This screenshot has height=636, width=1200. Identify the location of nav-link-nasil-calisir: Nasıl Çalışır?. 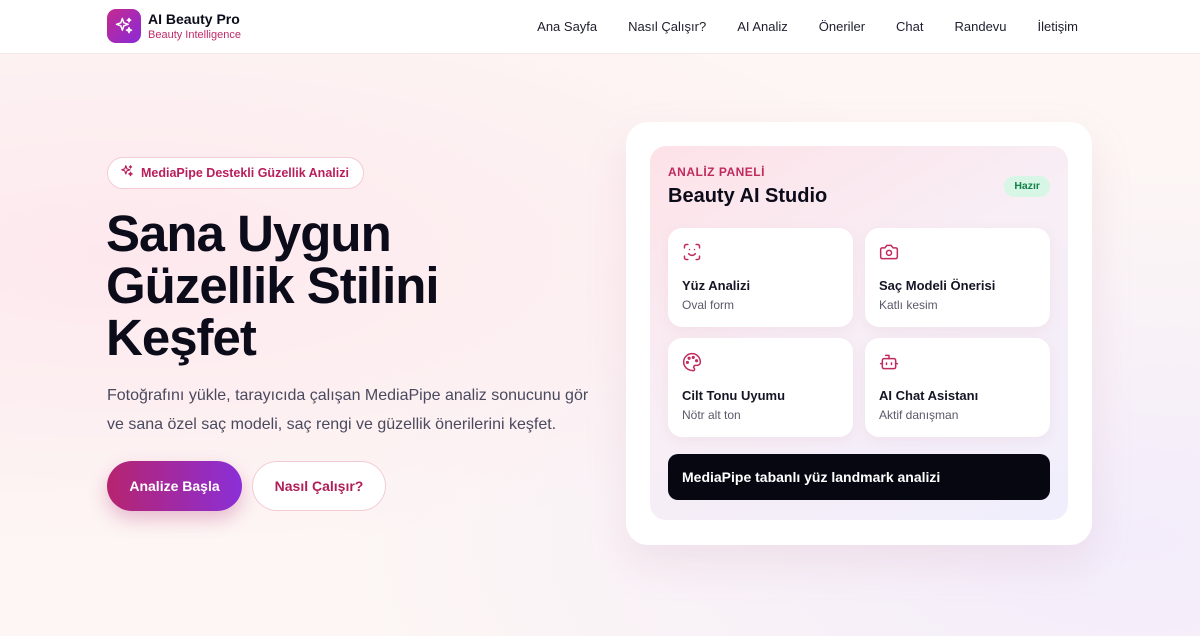
(667, 26).